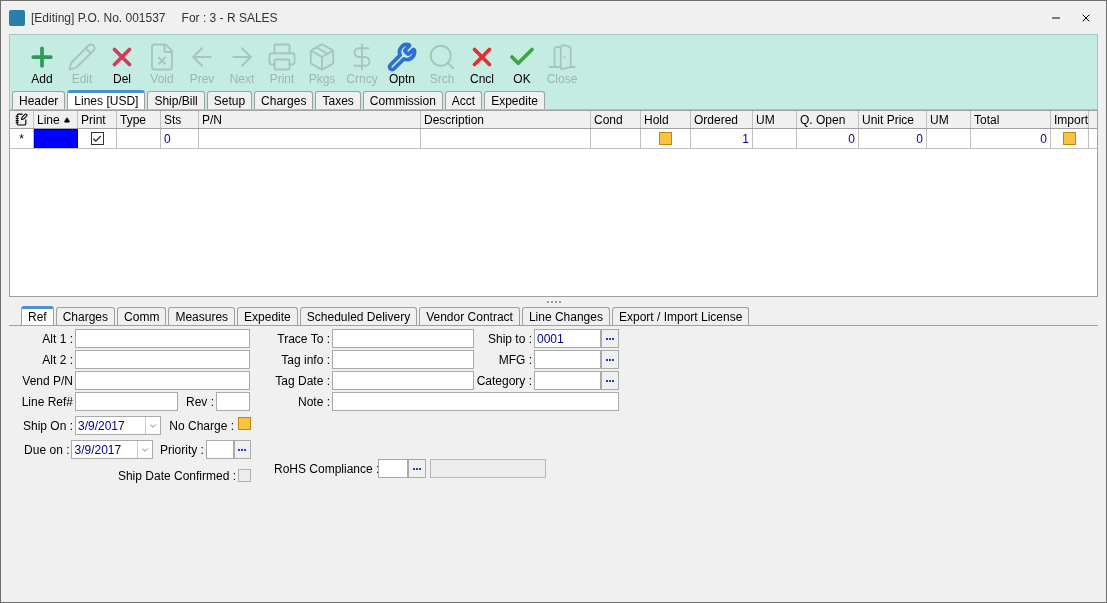 The width and height of the screenshot is (1107, 603). What do you see at coordinates (56, 138) in the screenshot?
I see `table-cell` at bounding box center [56, 138].